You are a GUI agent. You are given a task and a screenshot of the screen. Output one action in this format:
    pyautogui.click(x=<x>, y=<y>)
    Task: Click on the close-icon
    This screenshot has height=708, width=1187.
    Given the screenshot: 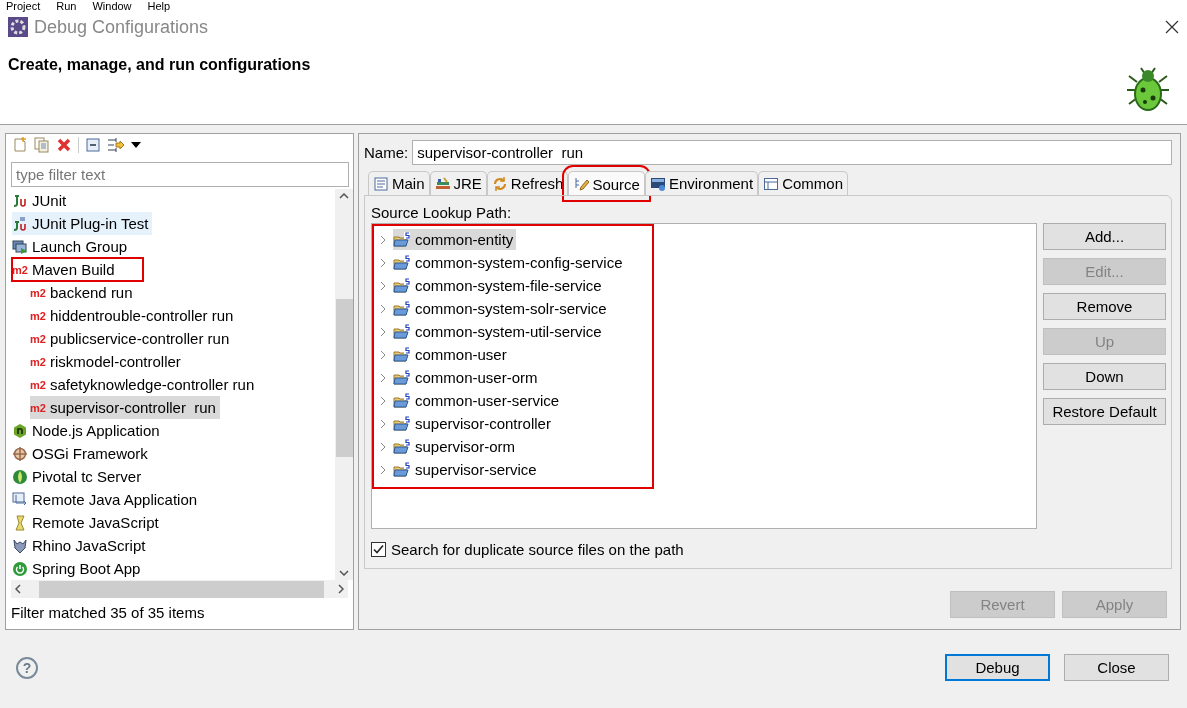 What is the action you would take?
    pyautogui.click(x=1172, y=27)
    